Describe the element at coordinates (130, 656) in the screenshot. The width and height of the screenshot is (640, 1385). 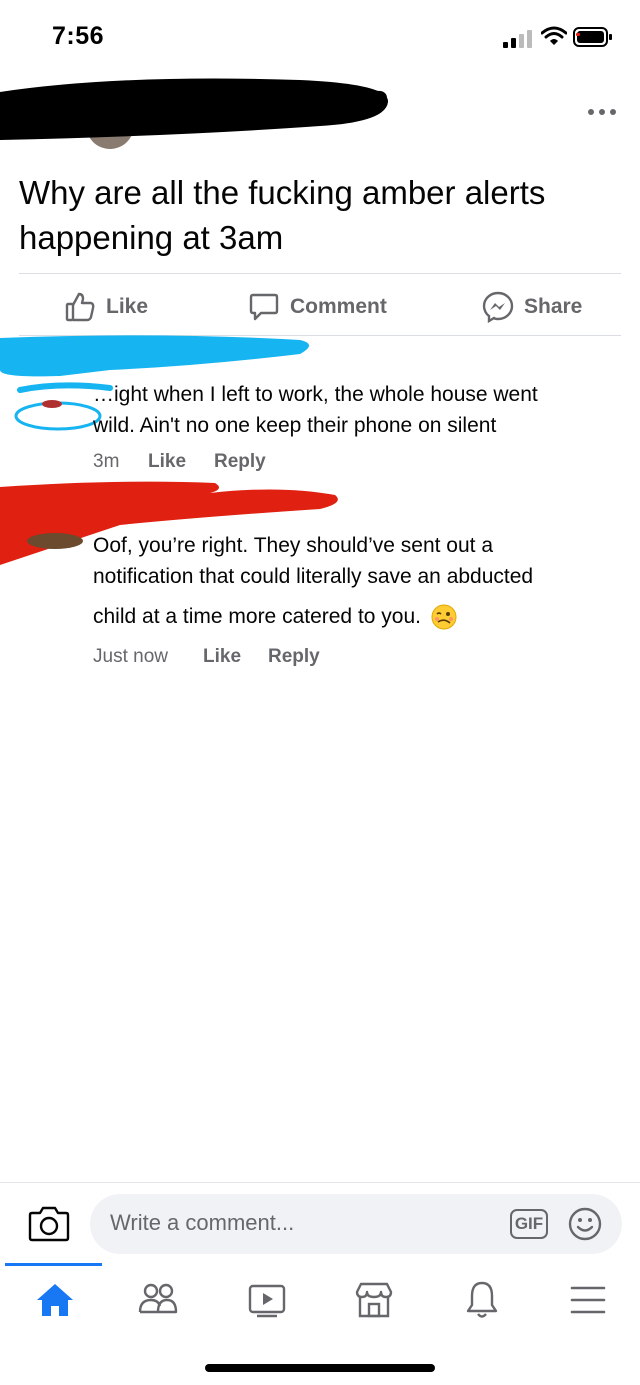
I see `comment-2-time: Just now` at that location.